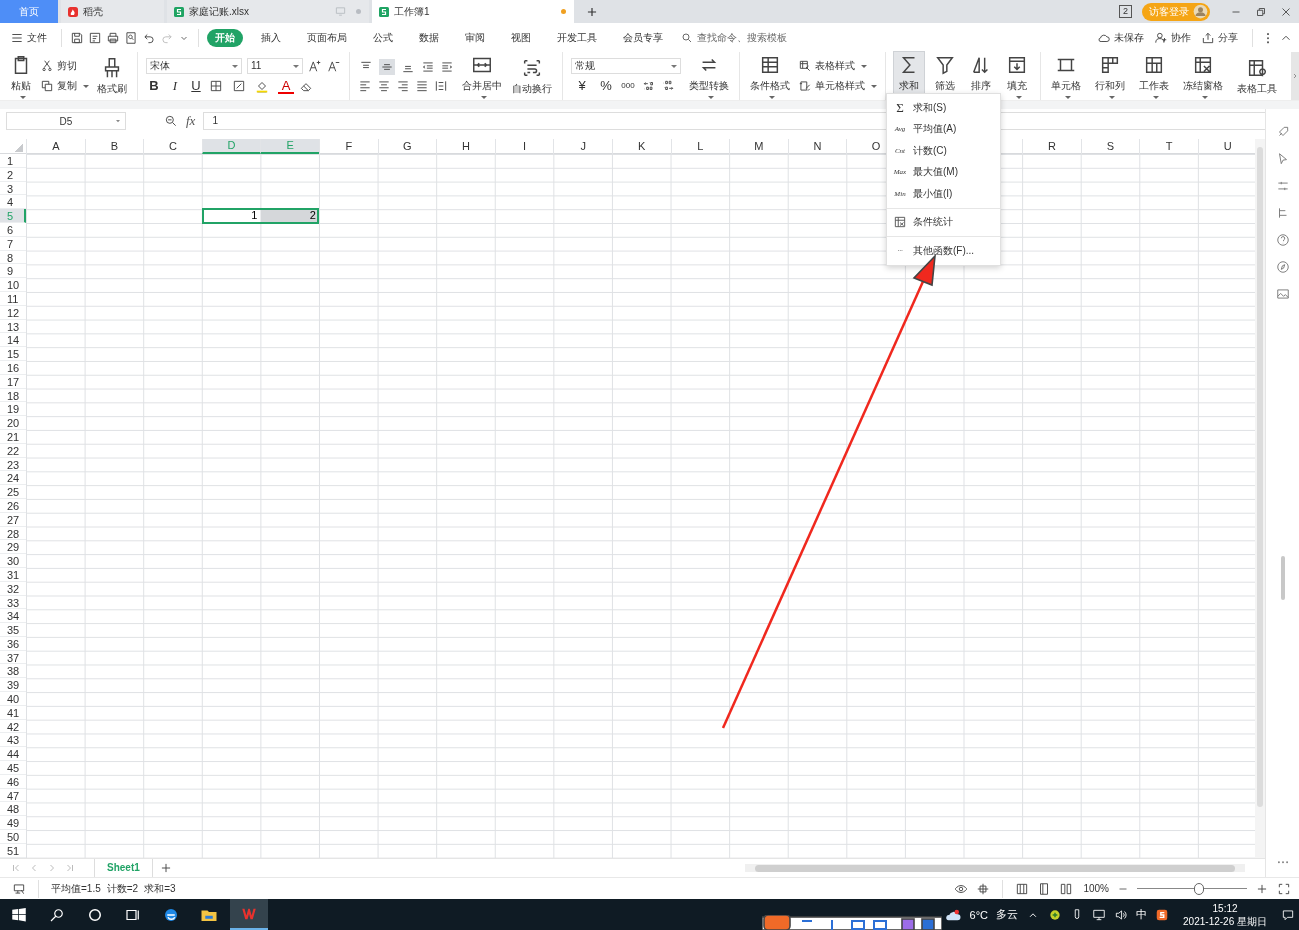 This screenshot has height=930, width=1299. Describe the element at coordinates (13, 161) in the screenshot. I see `row-header: 1` at that location.